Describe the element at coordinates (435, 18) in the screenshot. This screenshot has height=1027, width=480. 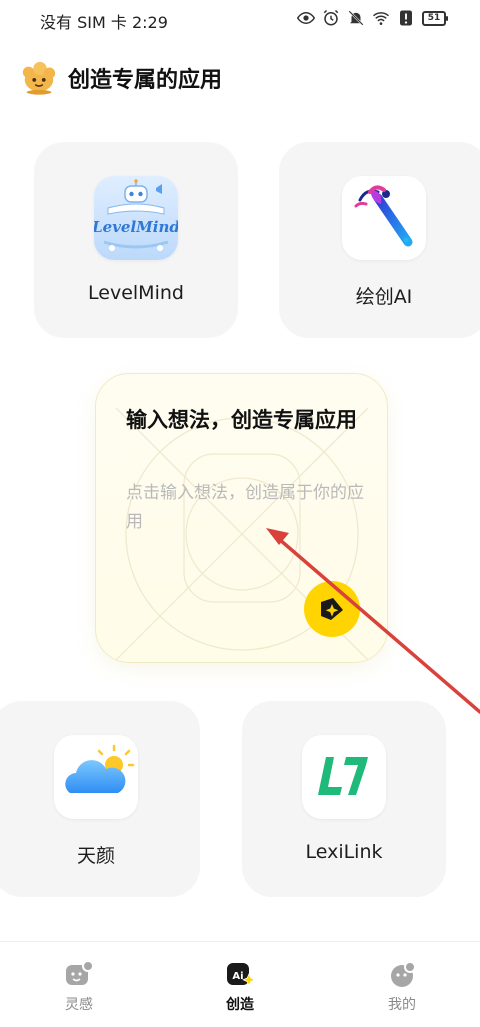
I see `battery-icon: 51` at that location.